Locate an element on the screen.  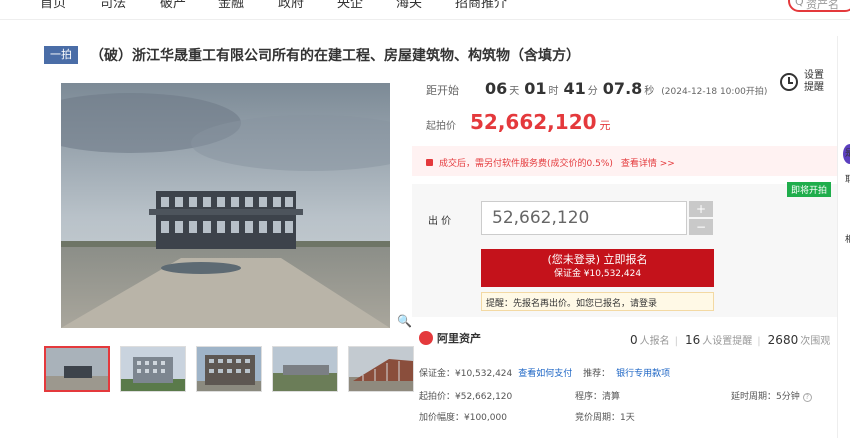
bid-amount-input: 52,662,120 is located at coordinates (584, 218).